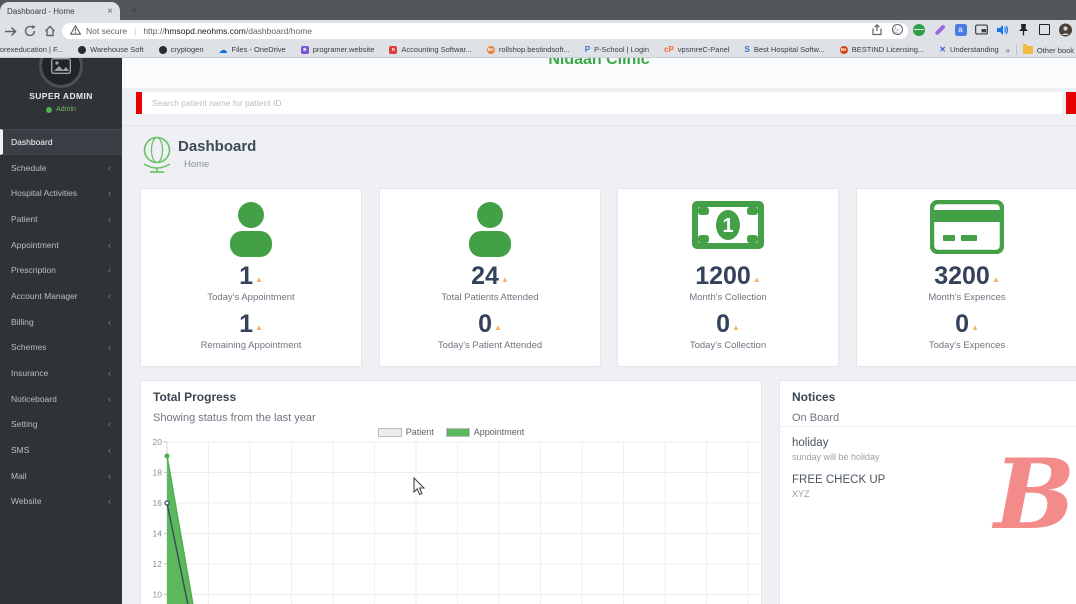 The width and height of the screenshot is (1076, 604). Describe the element at coordinates (405, 432) in the screenshot. I see `legend-patient: Patient` at that location.